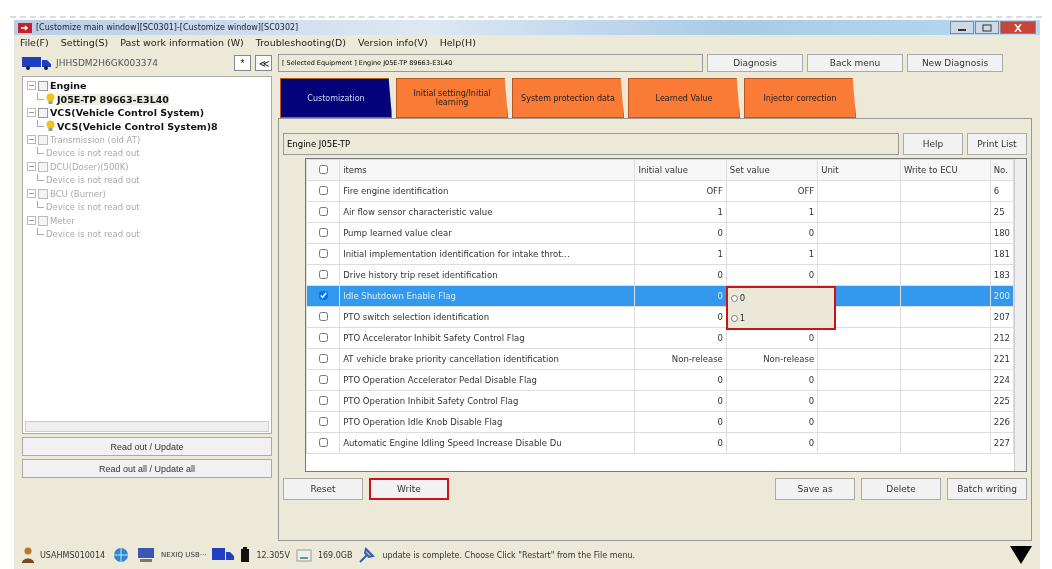 This screenshot has width=1052, height=569. I want to click on tab: Learned Value, so click(684, 98).